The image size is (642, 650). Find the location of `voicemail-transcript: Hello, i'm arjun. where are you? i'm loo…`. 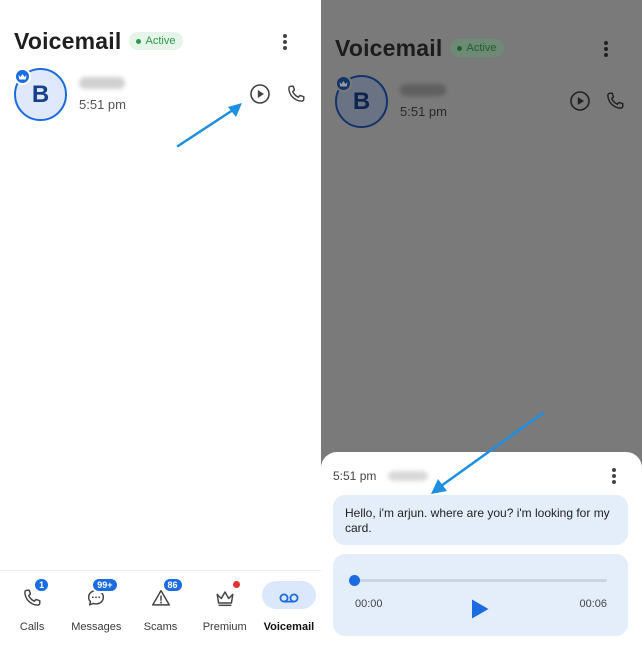

voicemail-transcript: Hello, i'm arjun. where are you? i'm loo… is located at coordinates (480, 520).